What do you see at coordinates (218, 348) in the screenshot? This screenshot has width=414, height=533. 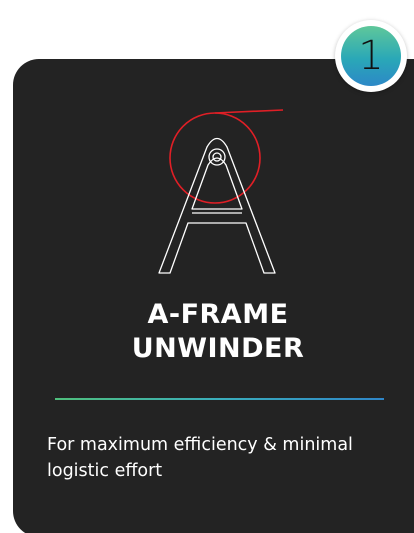 I see `product-title-line-2: UNWINDER` at bounding box center [218, 348].